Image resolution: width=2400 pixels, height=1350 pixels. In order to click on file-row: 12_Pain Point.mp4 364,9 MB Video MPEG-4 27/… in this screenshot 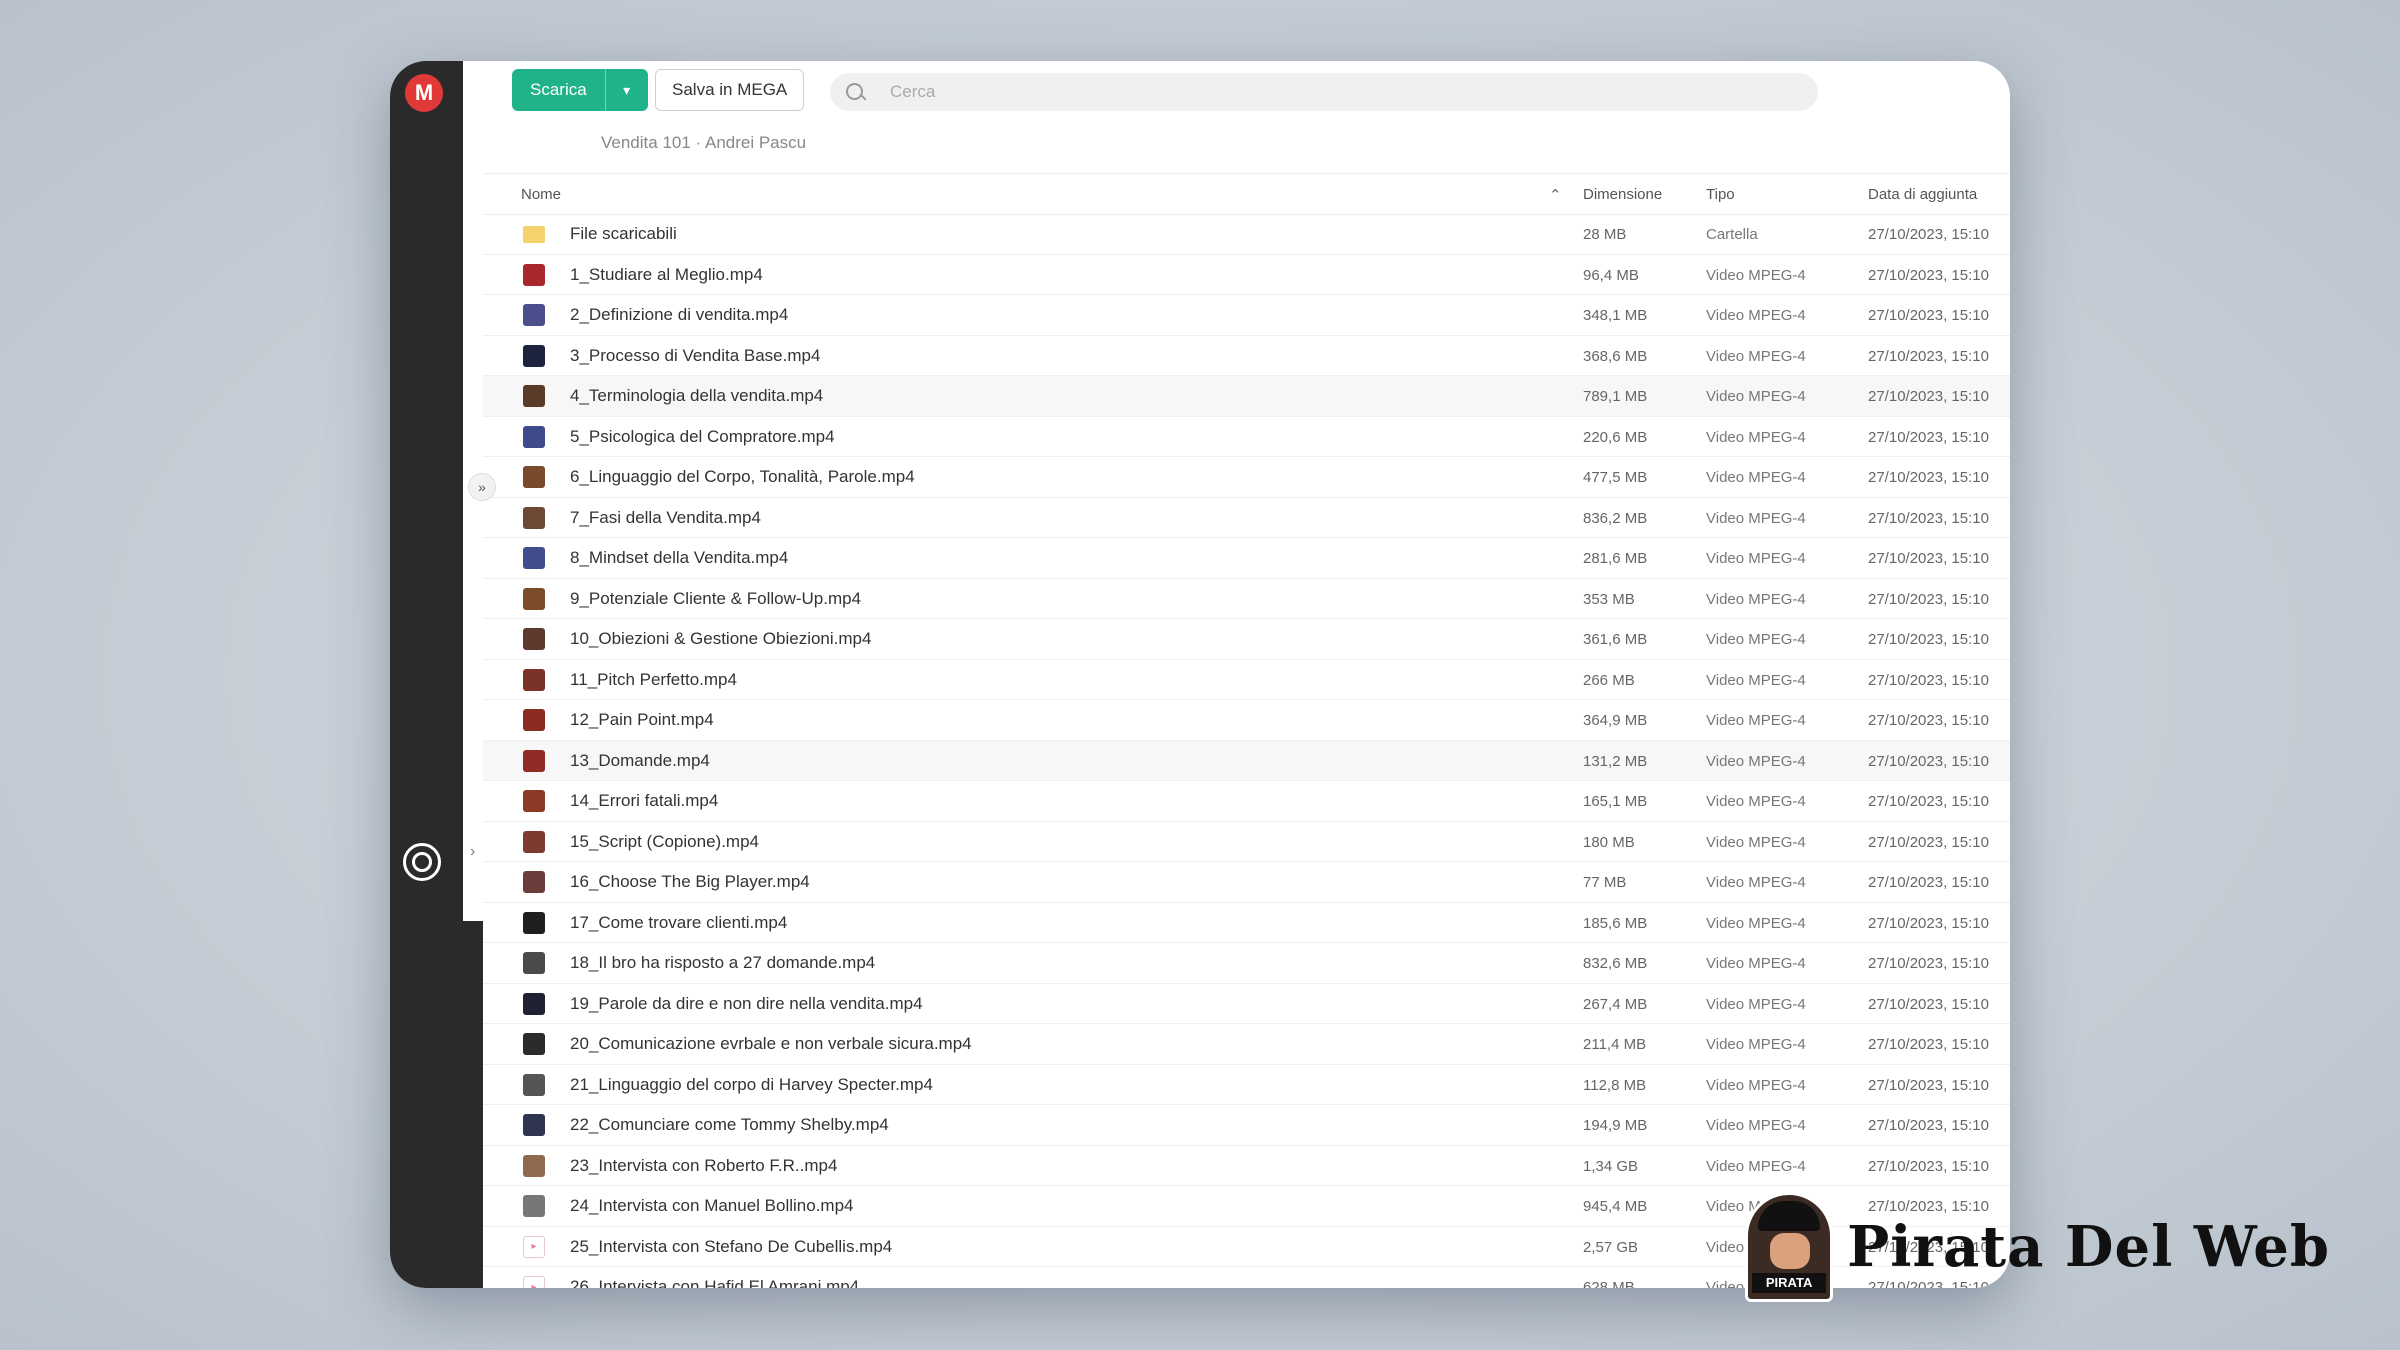, I will do `click(1246, 720)`.